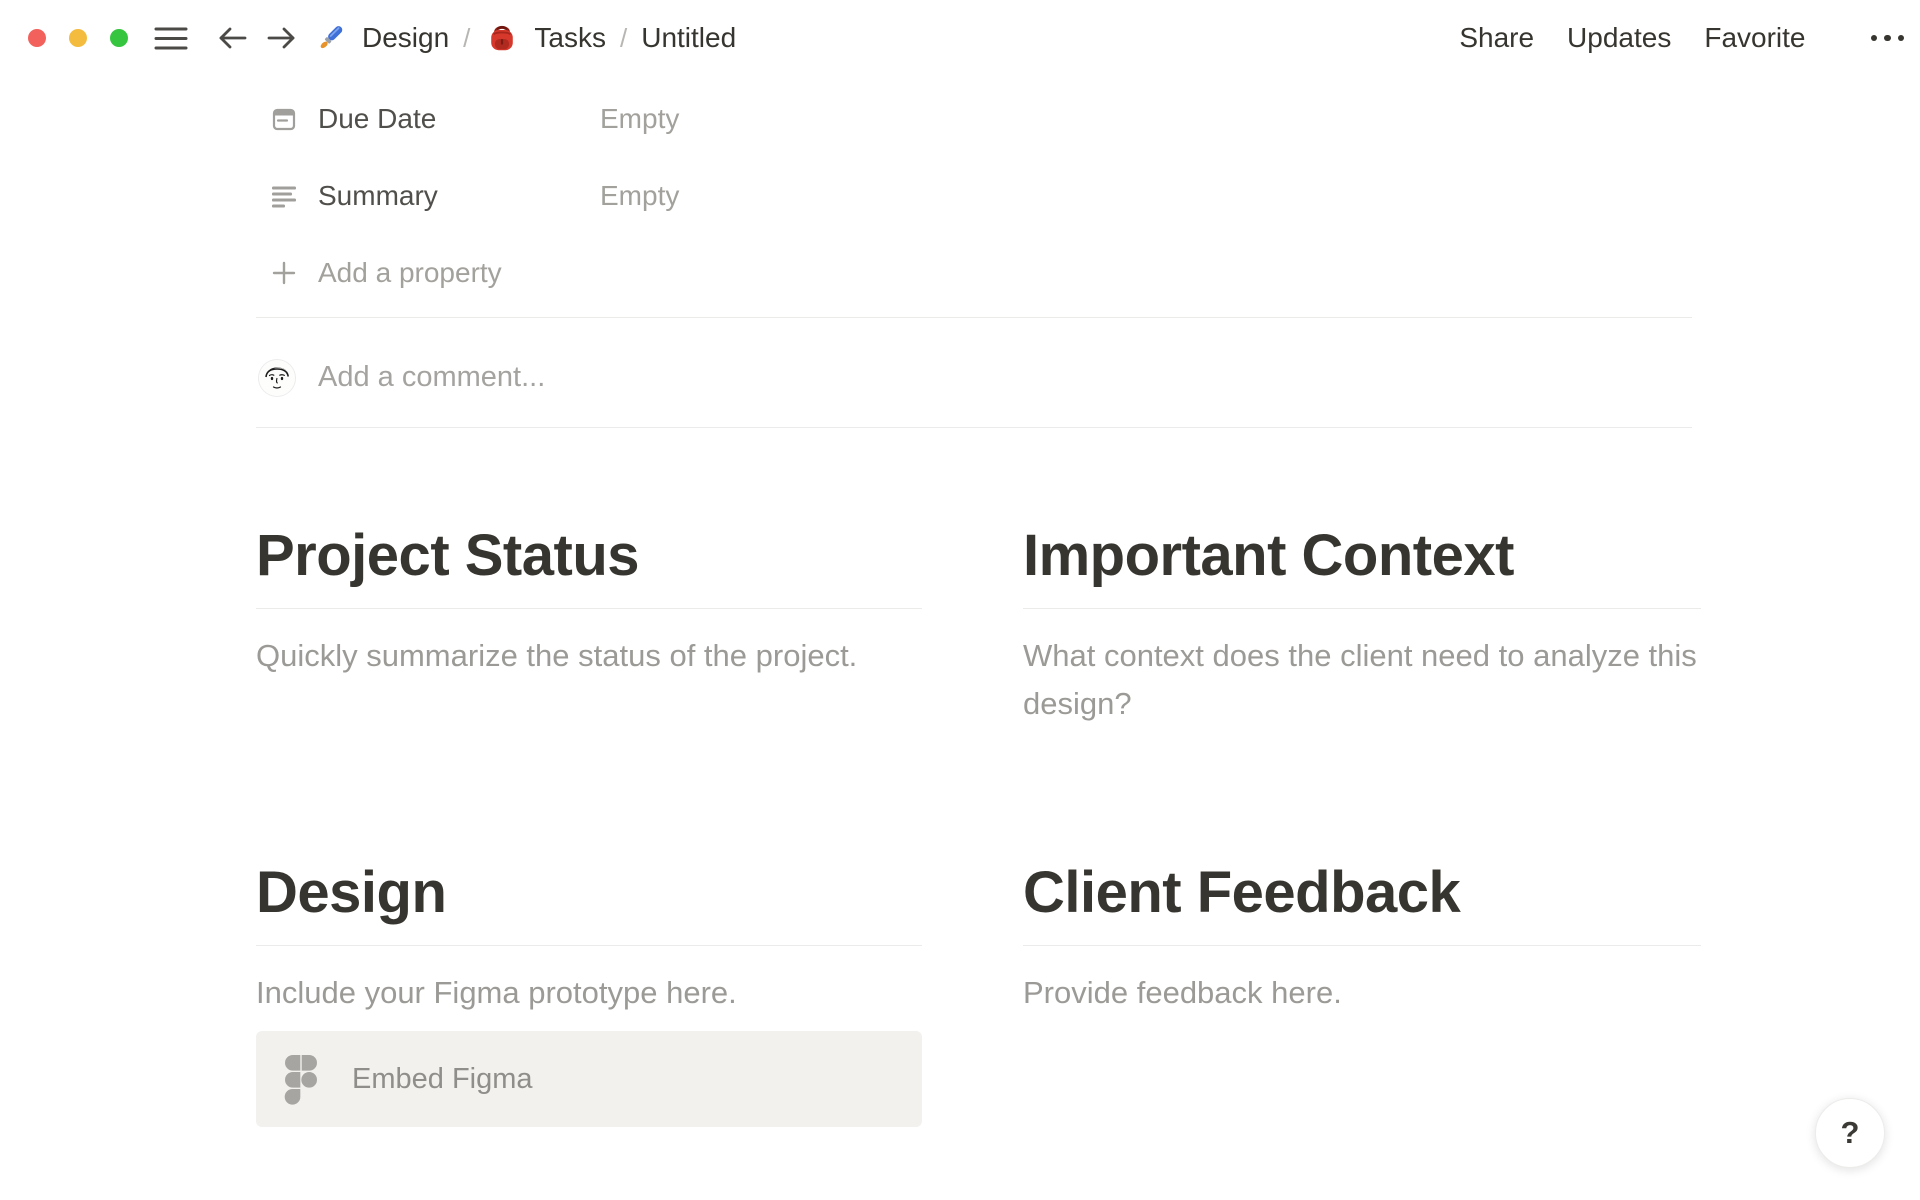 The image size is (1920, 1200). I want to click on paintbrush-emoji-icon, so click(330, 38).